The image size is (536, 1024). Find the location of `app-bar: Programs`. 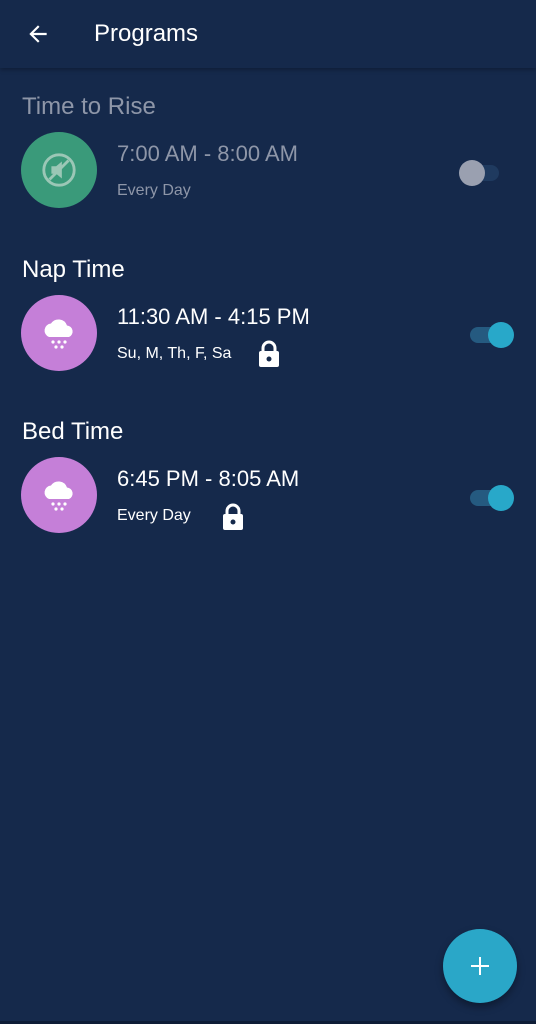

app-bar: Programs is located at coordinates (268, 34).